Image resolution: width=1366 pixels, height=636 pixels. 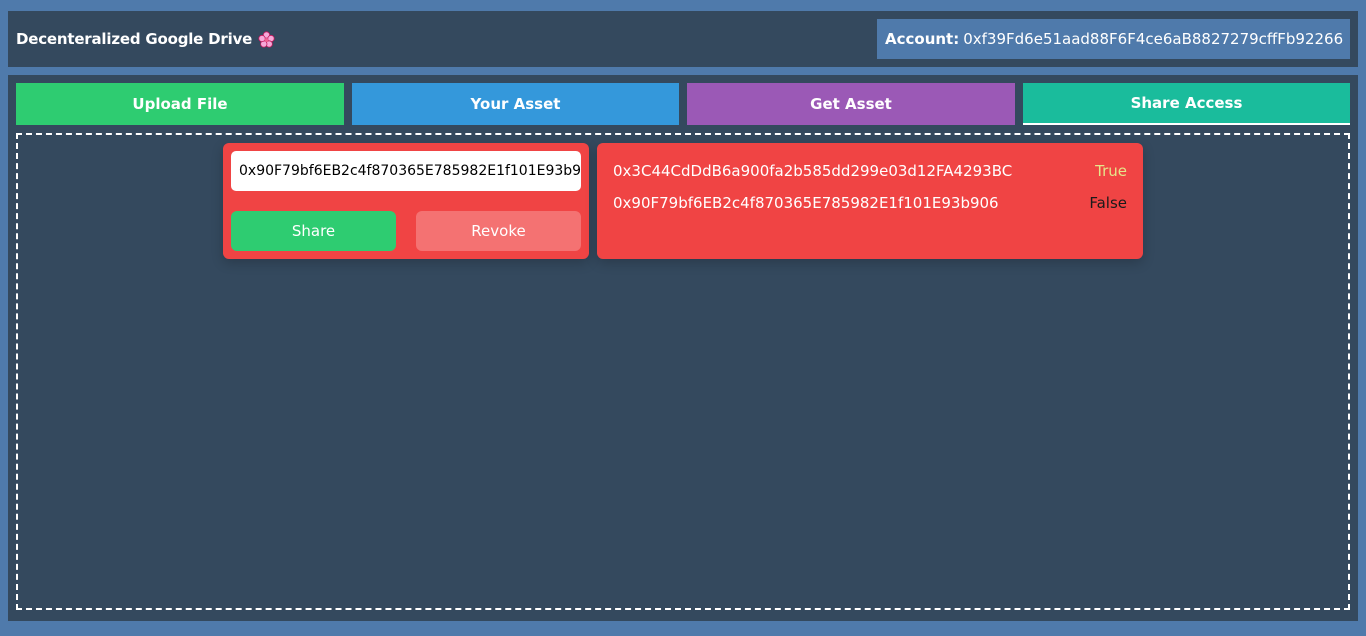 What do you see at coordinates (313, 231) in the screenshot?
I see `share-button: Share` at bounding box center [313, 231].